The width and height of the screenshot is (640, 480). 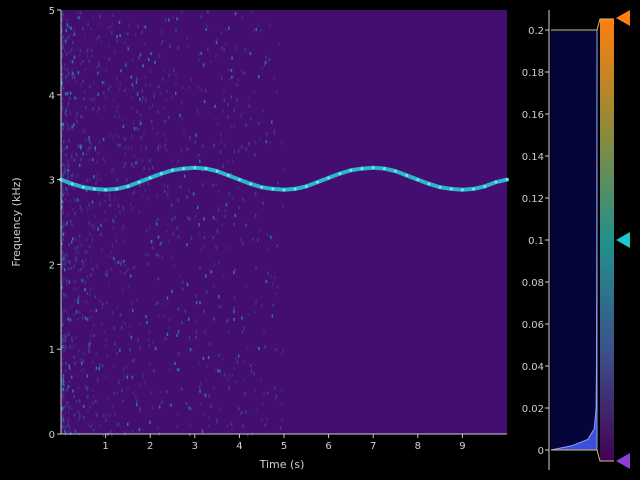 What do you see at coordinates (373, 446) in the screenshot?
I see `x-tick-label: 7` at bounding box center [373, 446].